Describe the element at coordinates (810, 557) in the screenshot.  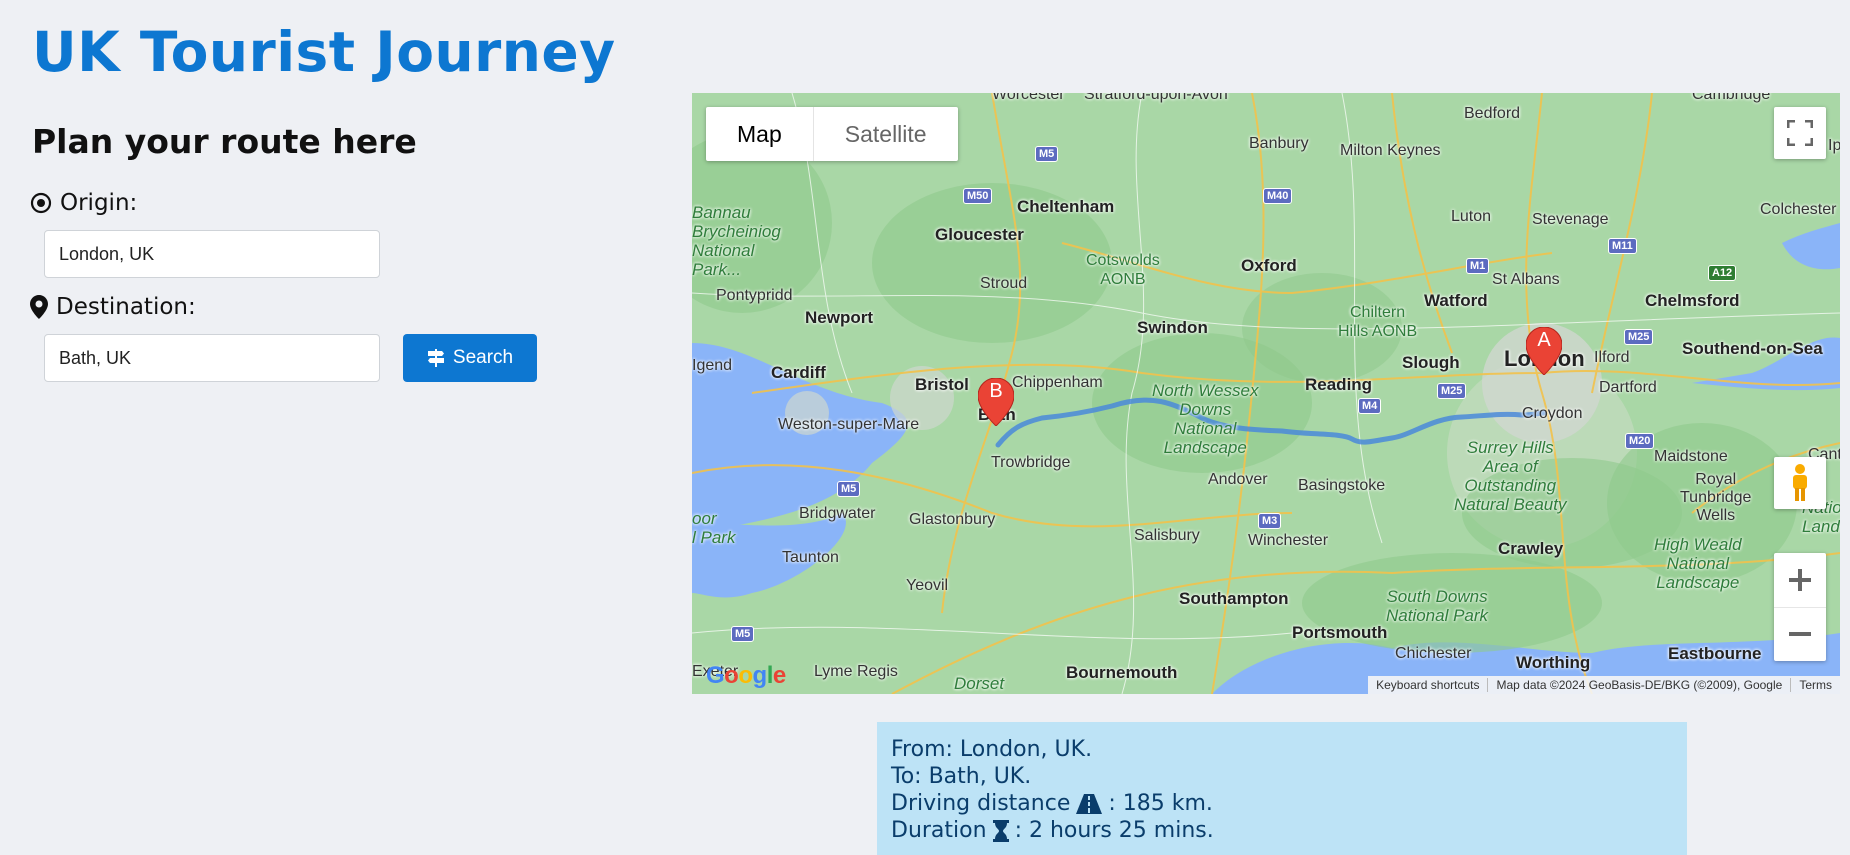
I see `place-label: Taunton` at that location.